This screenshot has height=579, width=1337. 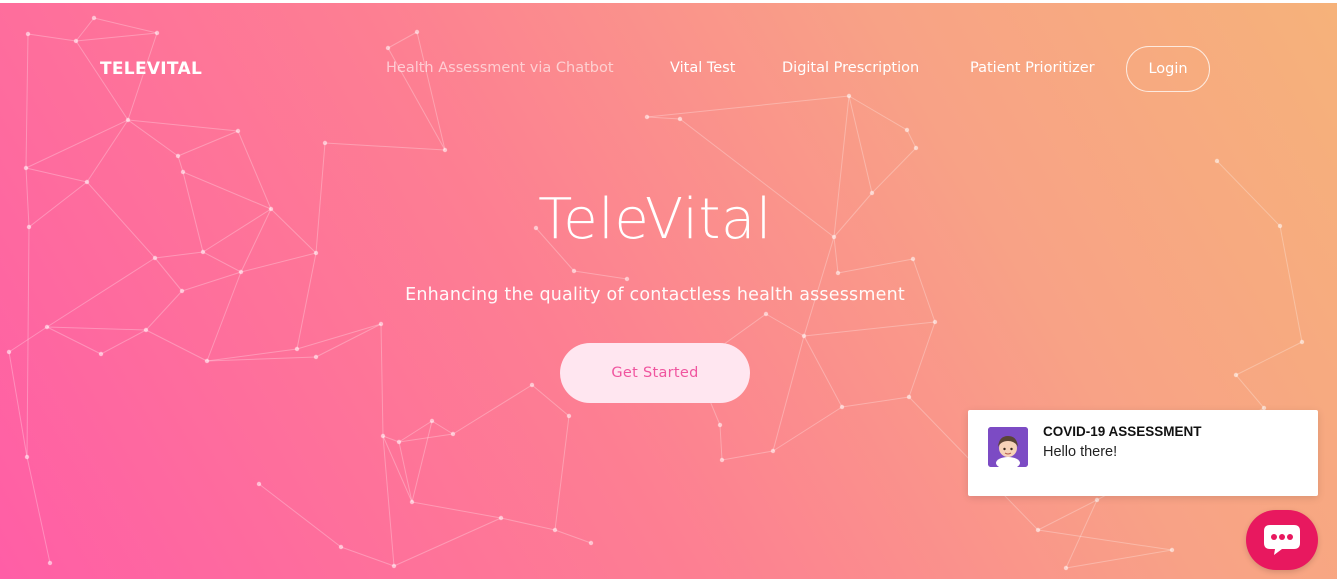 What do you see at coordinates (1032, 68) in the screenshot?
I see `nav-patient-prioritizer: Patient Prioritizer` at bounding box center [1032, 68].